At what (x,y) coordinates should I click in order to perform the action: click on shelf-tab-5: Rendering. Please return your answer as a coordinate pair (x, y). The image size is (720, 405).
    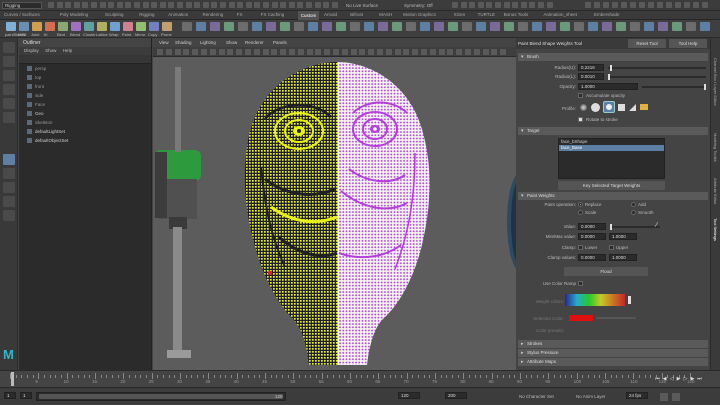
    Looking at the image, I should click on (213, 14).